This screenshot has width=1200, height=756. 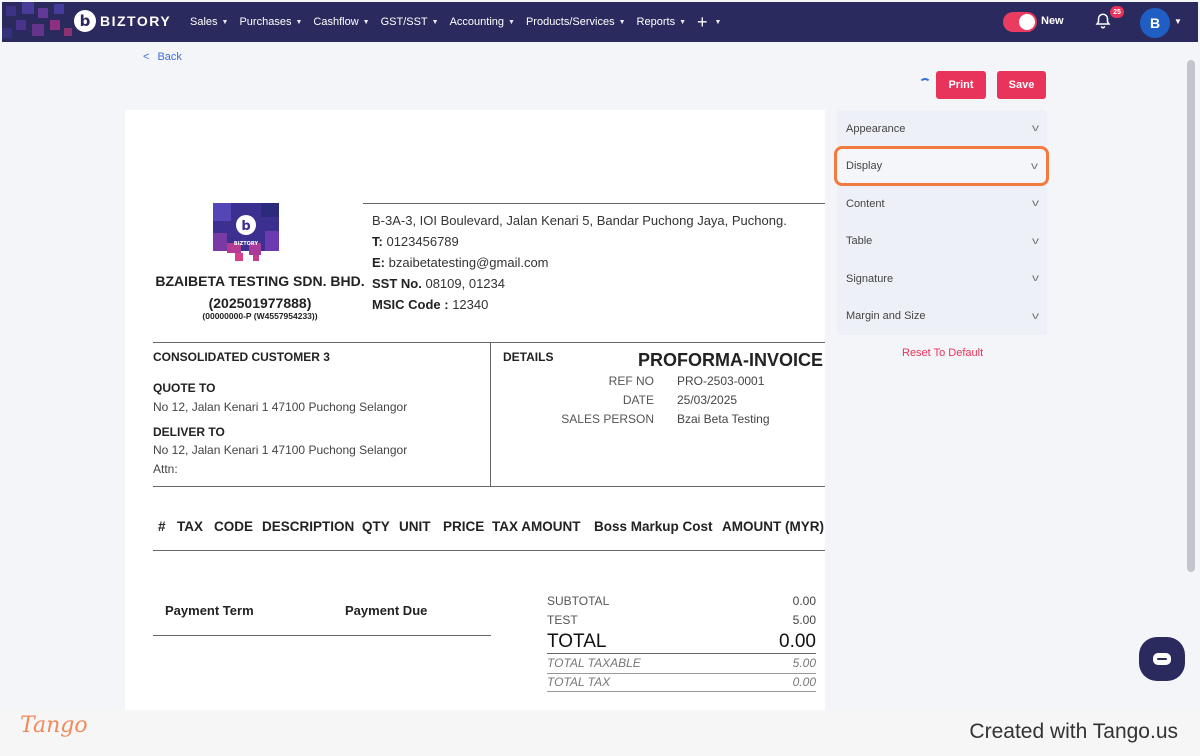 I want to click on column-header: AMOUNT (MYR), so click(x=773, y=526).